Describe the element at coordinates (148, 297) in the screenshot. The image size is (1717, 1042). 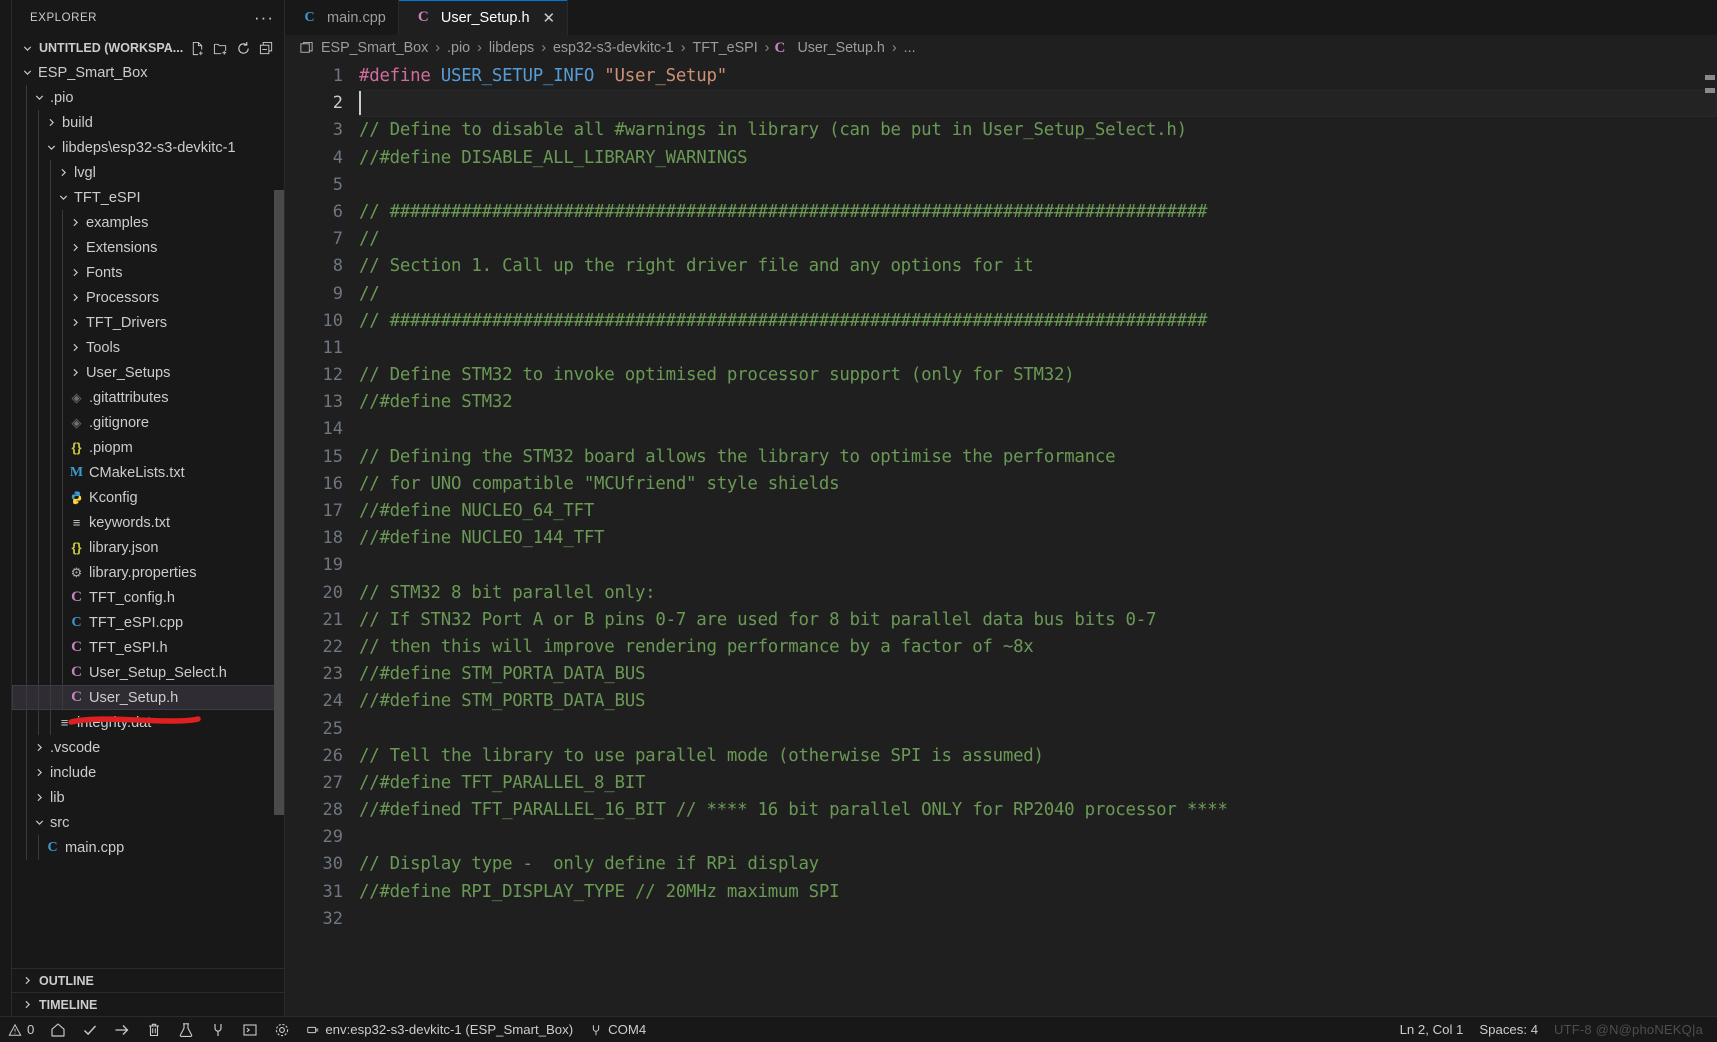
I see `tree-item-processors: Processors` at that location.